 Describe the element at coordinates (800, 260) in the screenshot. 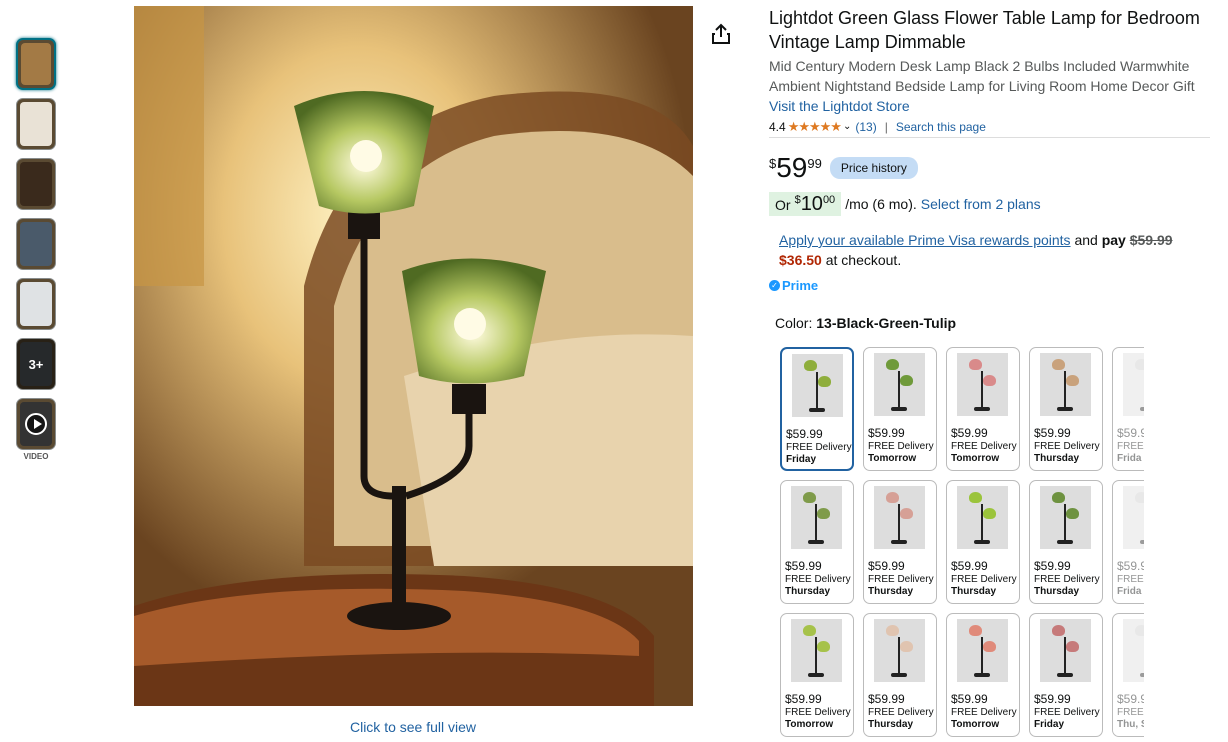

I see `reward-price: $36.50` at that location.